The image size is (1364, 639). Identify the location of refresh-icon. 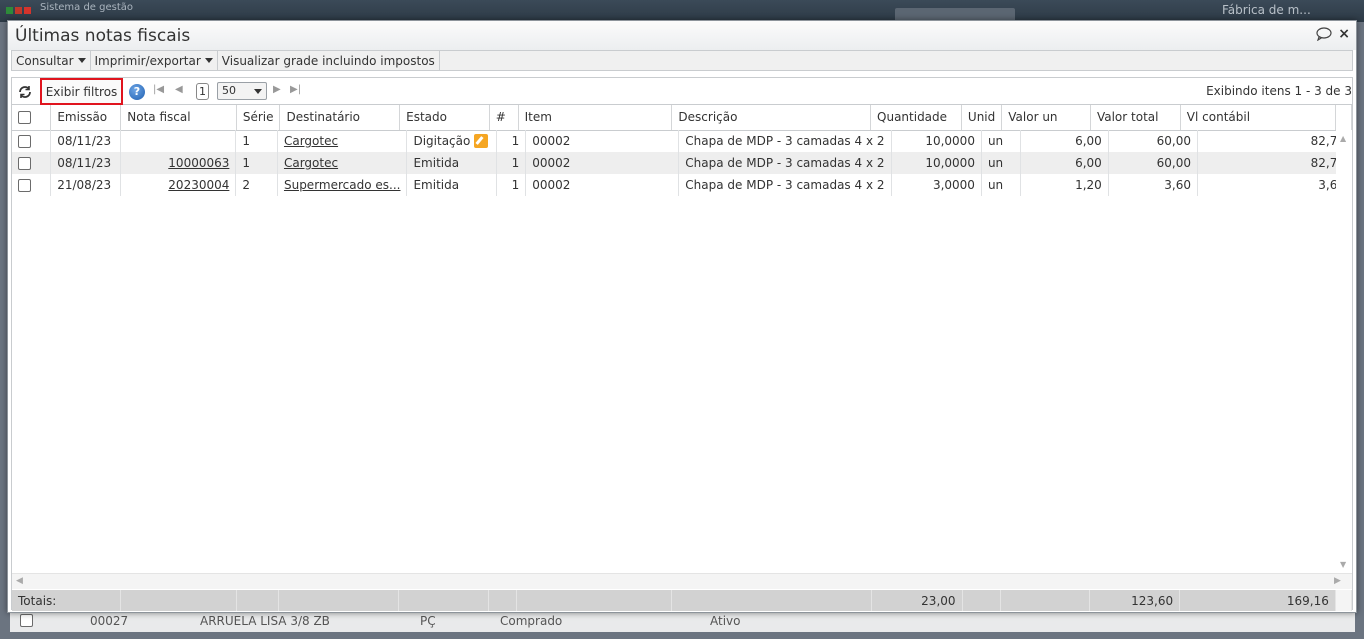
(25, 92).